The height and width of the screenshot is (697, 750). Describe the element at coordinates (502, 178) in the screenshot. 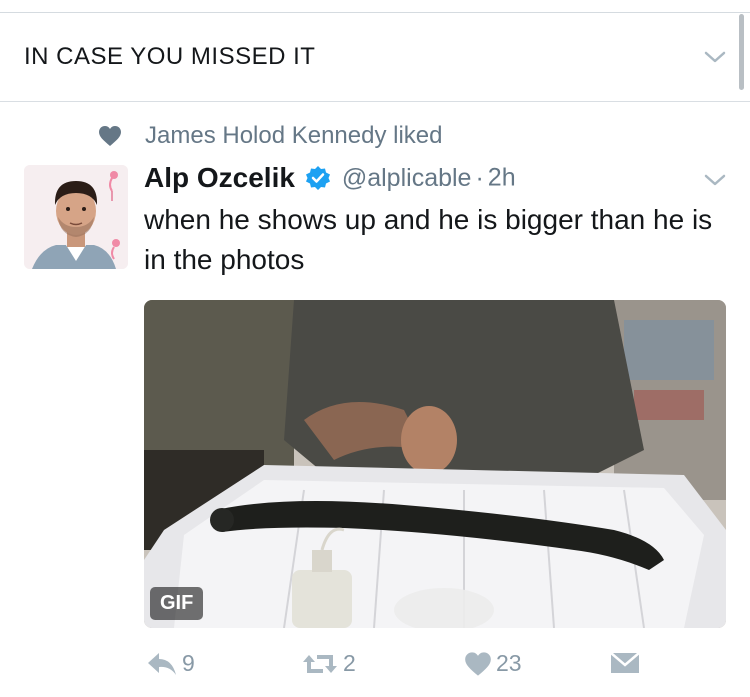

I see `tweet-timestamp: 2h` at that location.